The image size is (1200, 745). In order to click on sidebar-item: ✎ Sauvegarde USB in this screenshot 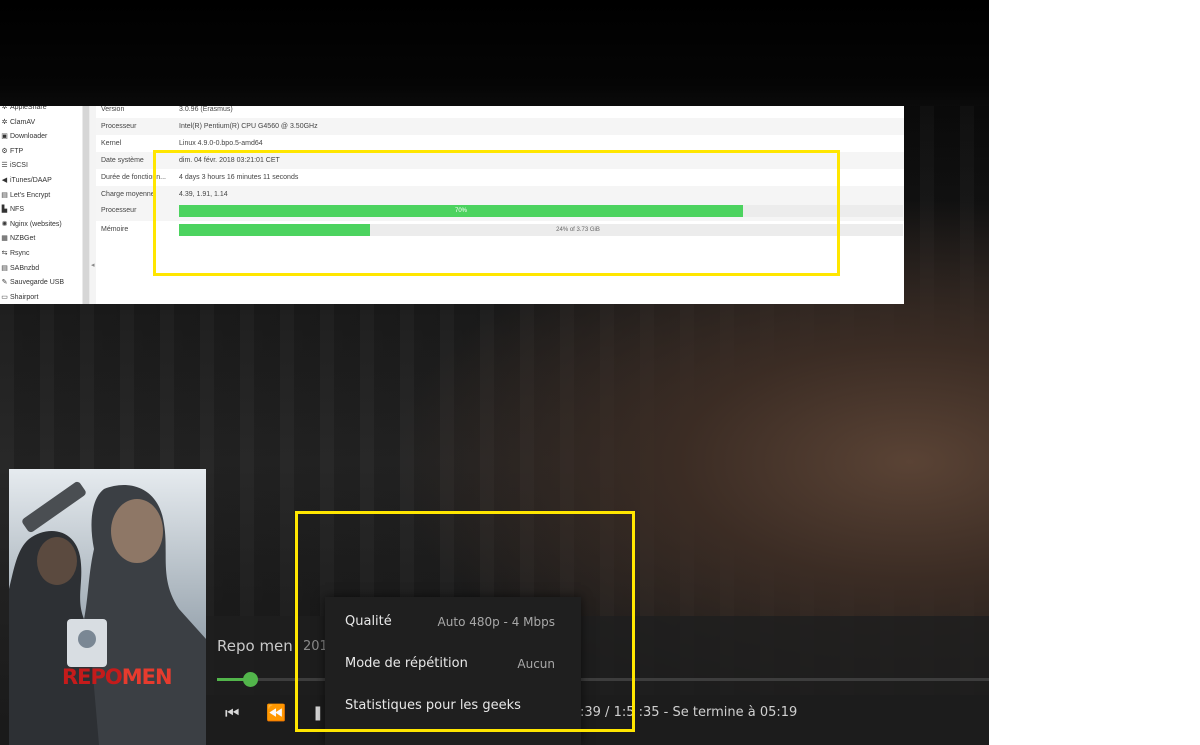, I will do `click(41, 283)`.